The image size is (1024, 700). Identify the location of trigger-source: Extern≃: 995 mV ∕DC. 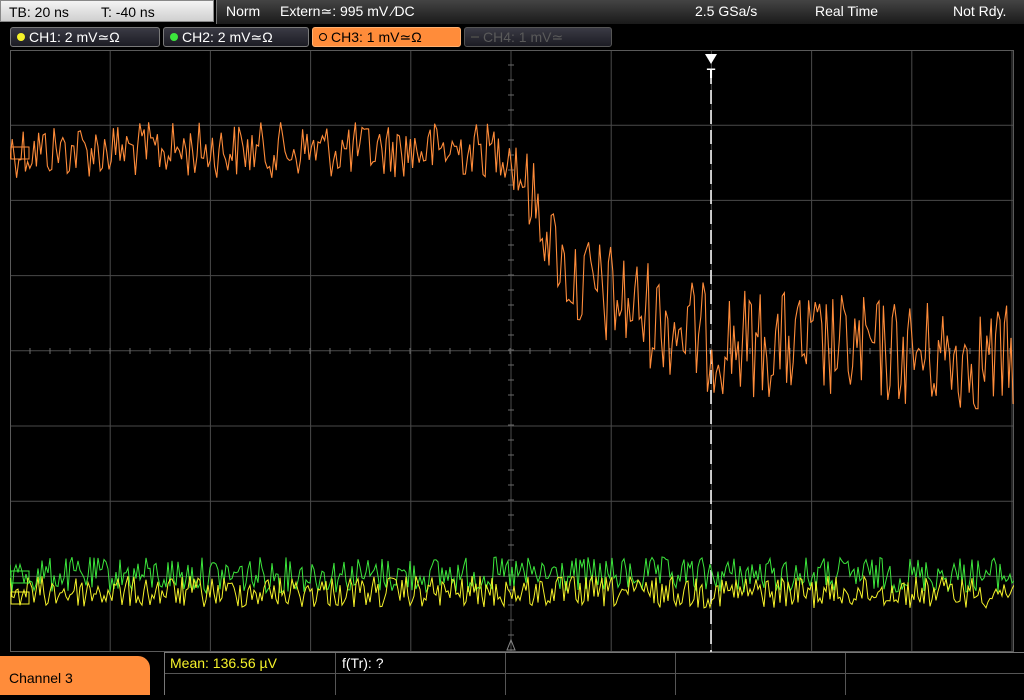
(347, 11).